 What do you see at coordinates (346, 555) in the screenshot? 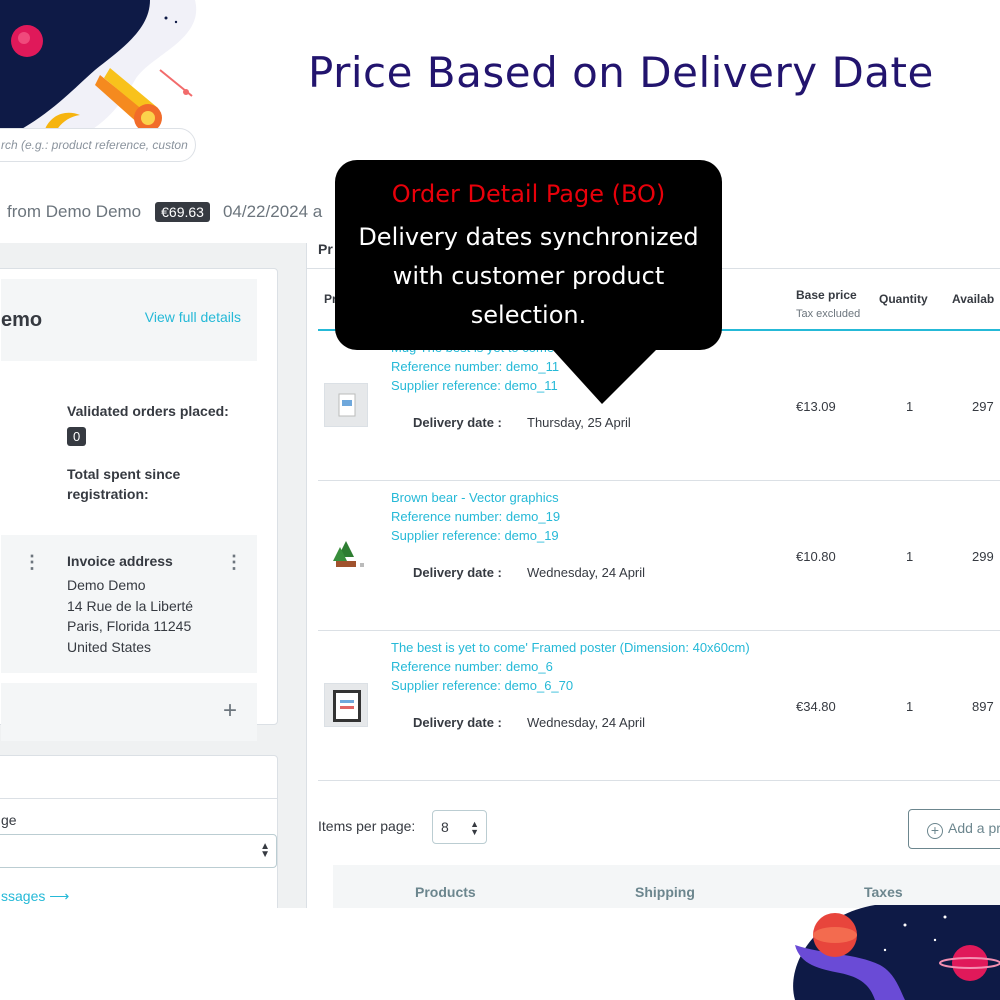
I see `product-thumbnail-bear` at bounding box center [346, 555].